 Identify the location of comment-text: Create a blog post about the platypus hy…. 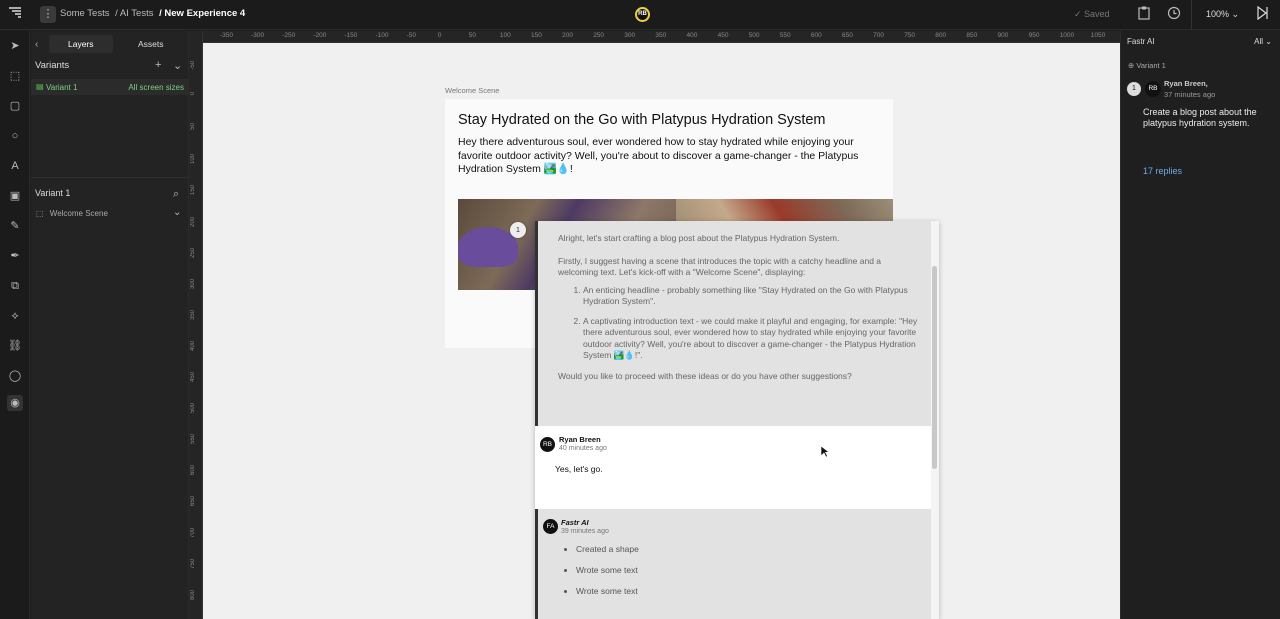
(1208, 118).